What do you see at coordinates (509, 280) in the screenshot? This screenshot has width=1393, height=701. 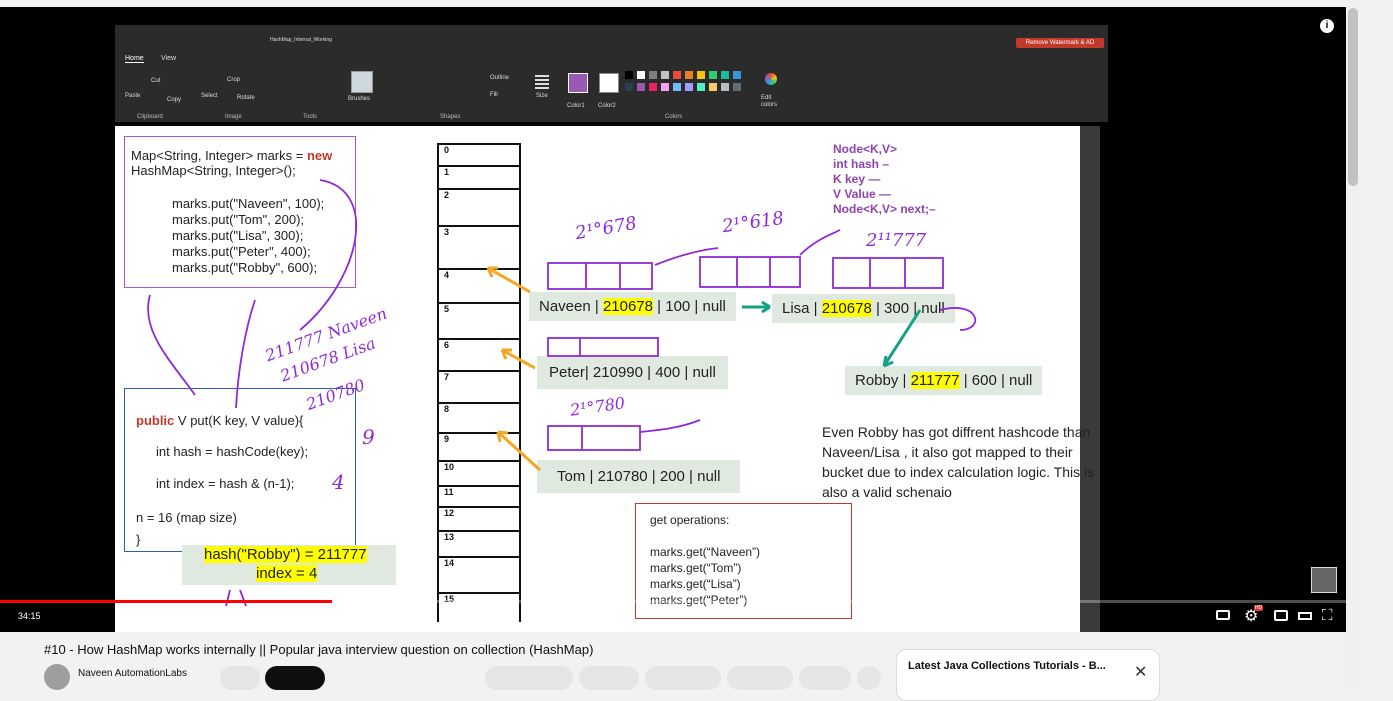 I see `arrow-naveen` at bounding box center [509, 280].